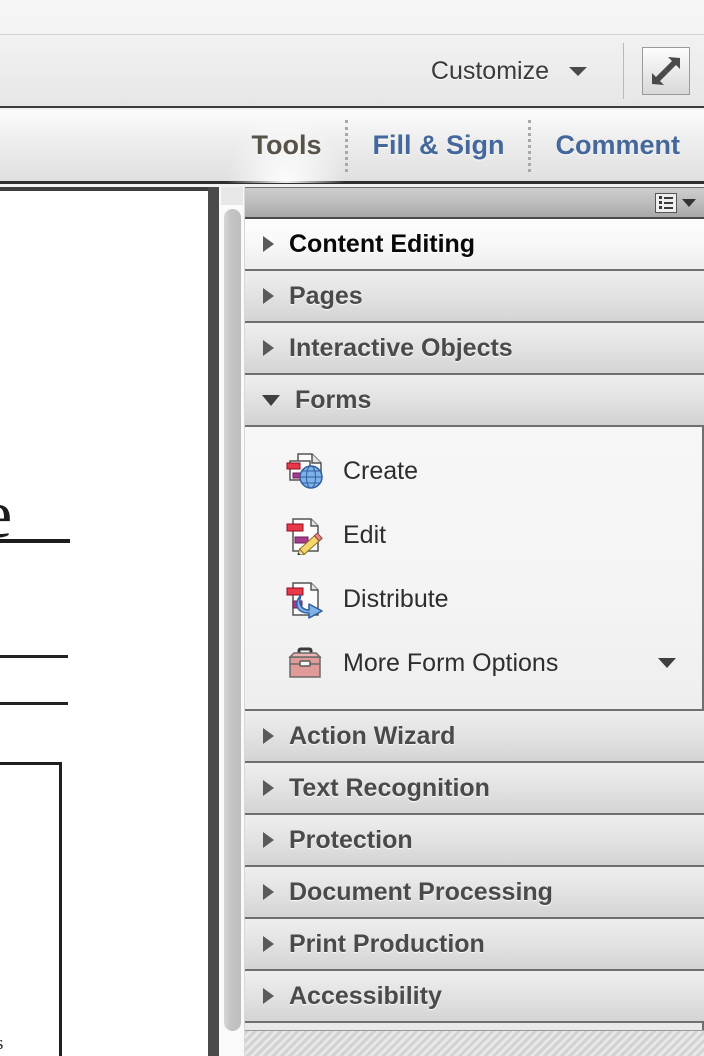 This screenshot has height=1056, width=704. Describe the element at coordinates (389, 787) in the screenshot. I see `category-label: Text Recognition` at that location.